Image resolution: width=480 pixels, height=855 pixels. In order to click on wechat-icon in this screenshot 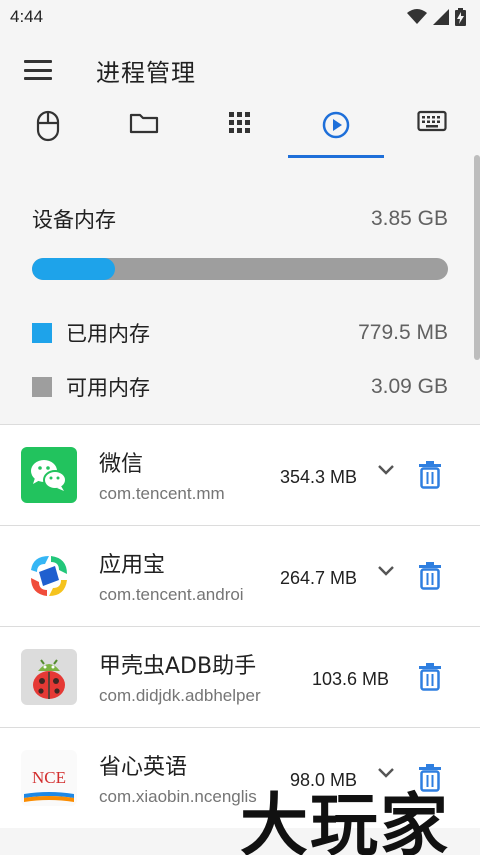, I will do `click(49, 475)`.